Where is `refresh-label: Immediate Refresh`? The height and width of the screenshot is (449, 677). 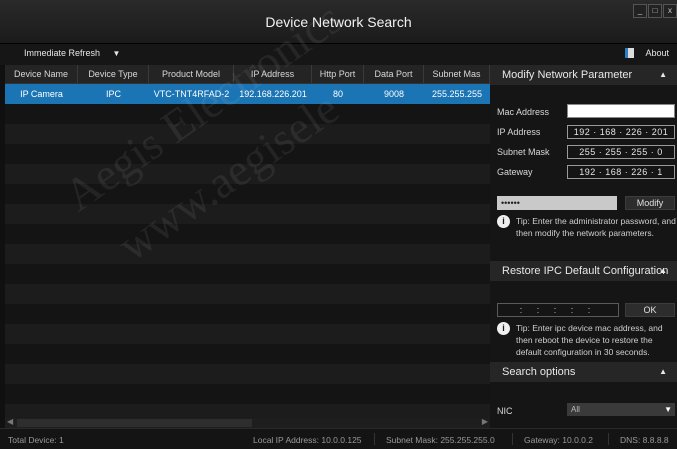 refresh-label: Immediate Refresh is located at coordinates (62, 53).